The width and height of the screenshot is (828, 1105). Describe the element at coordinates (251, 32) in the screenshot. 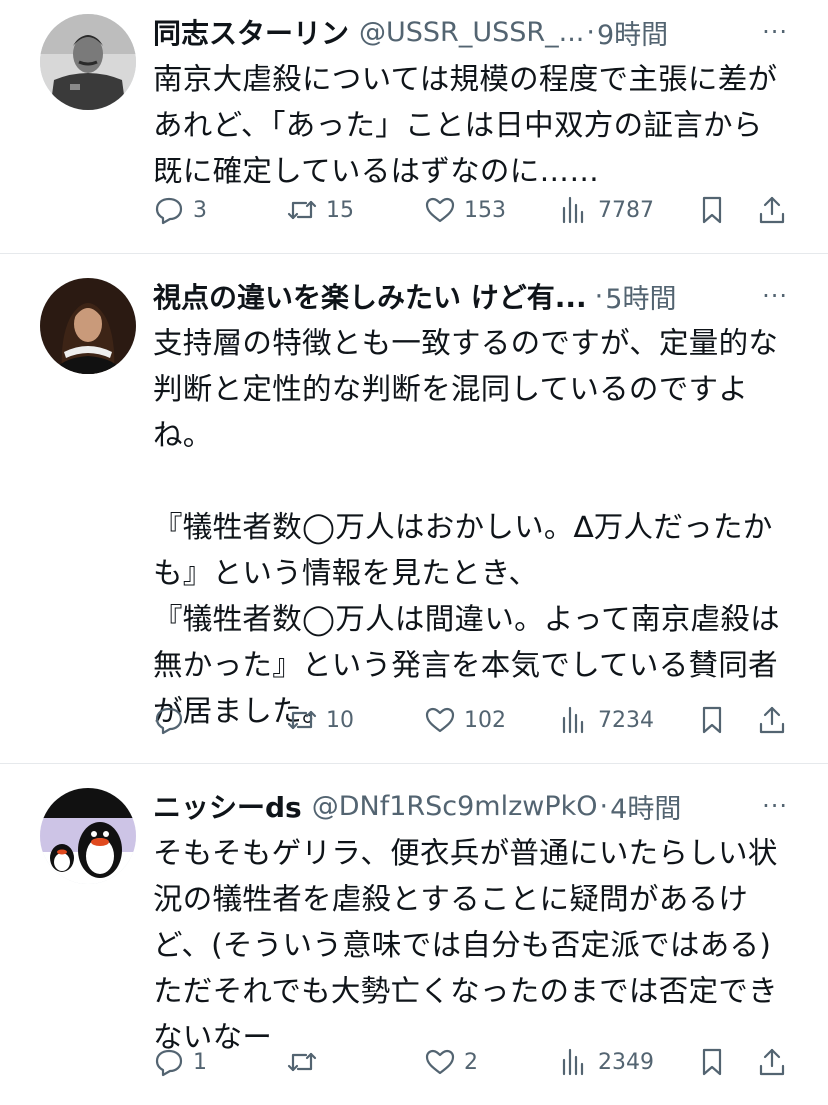

I see `display-name: 同志スターリン` at that location.